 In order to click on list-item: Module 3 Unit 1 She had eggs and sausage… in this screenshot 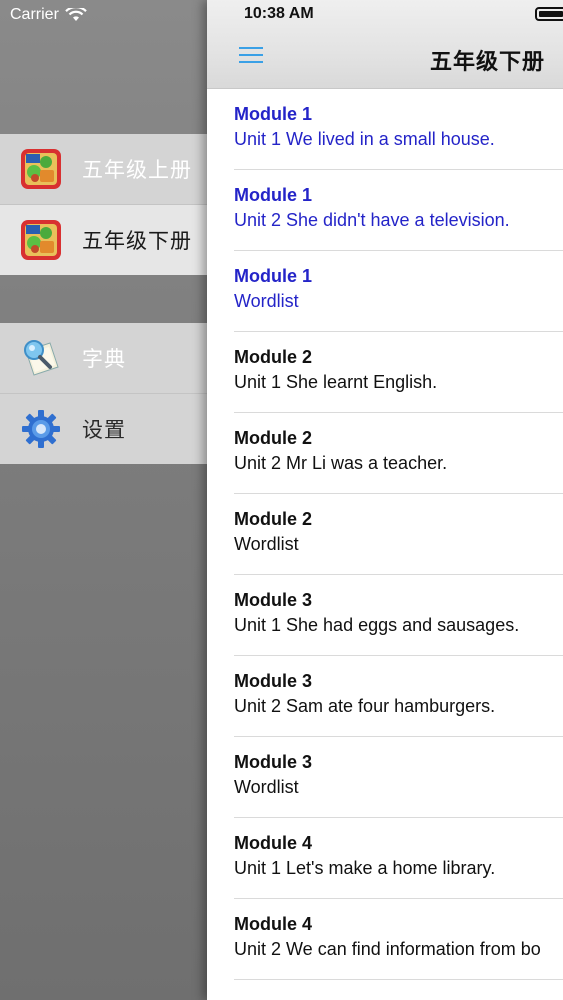, I will do `click(385, 615)`.